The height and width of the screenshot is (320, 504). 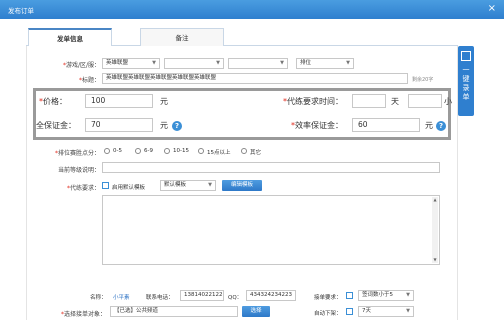 I want to click on use-template-checkbox, so click(x=105, y=185).